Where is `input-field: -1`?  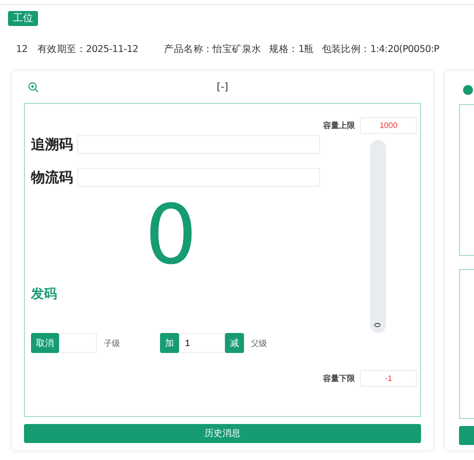 input-field: -1 is located at coordinates (388, 378).